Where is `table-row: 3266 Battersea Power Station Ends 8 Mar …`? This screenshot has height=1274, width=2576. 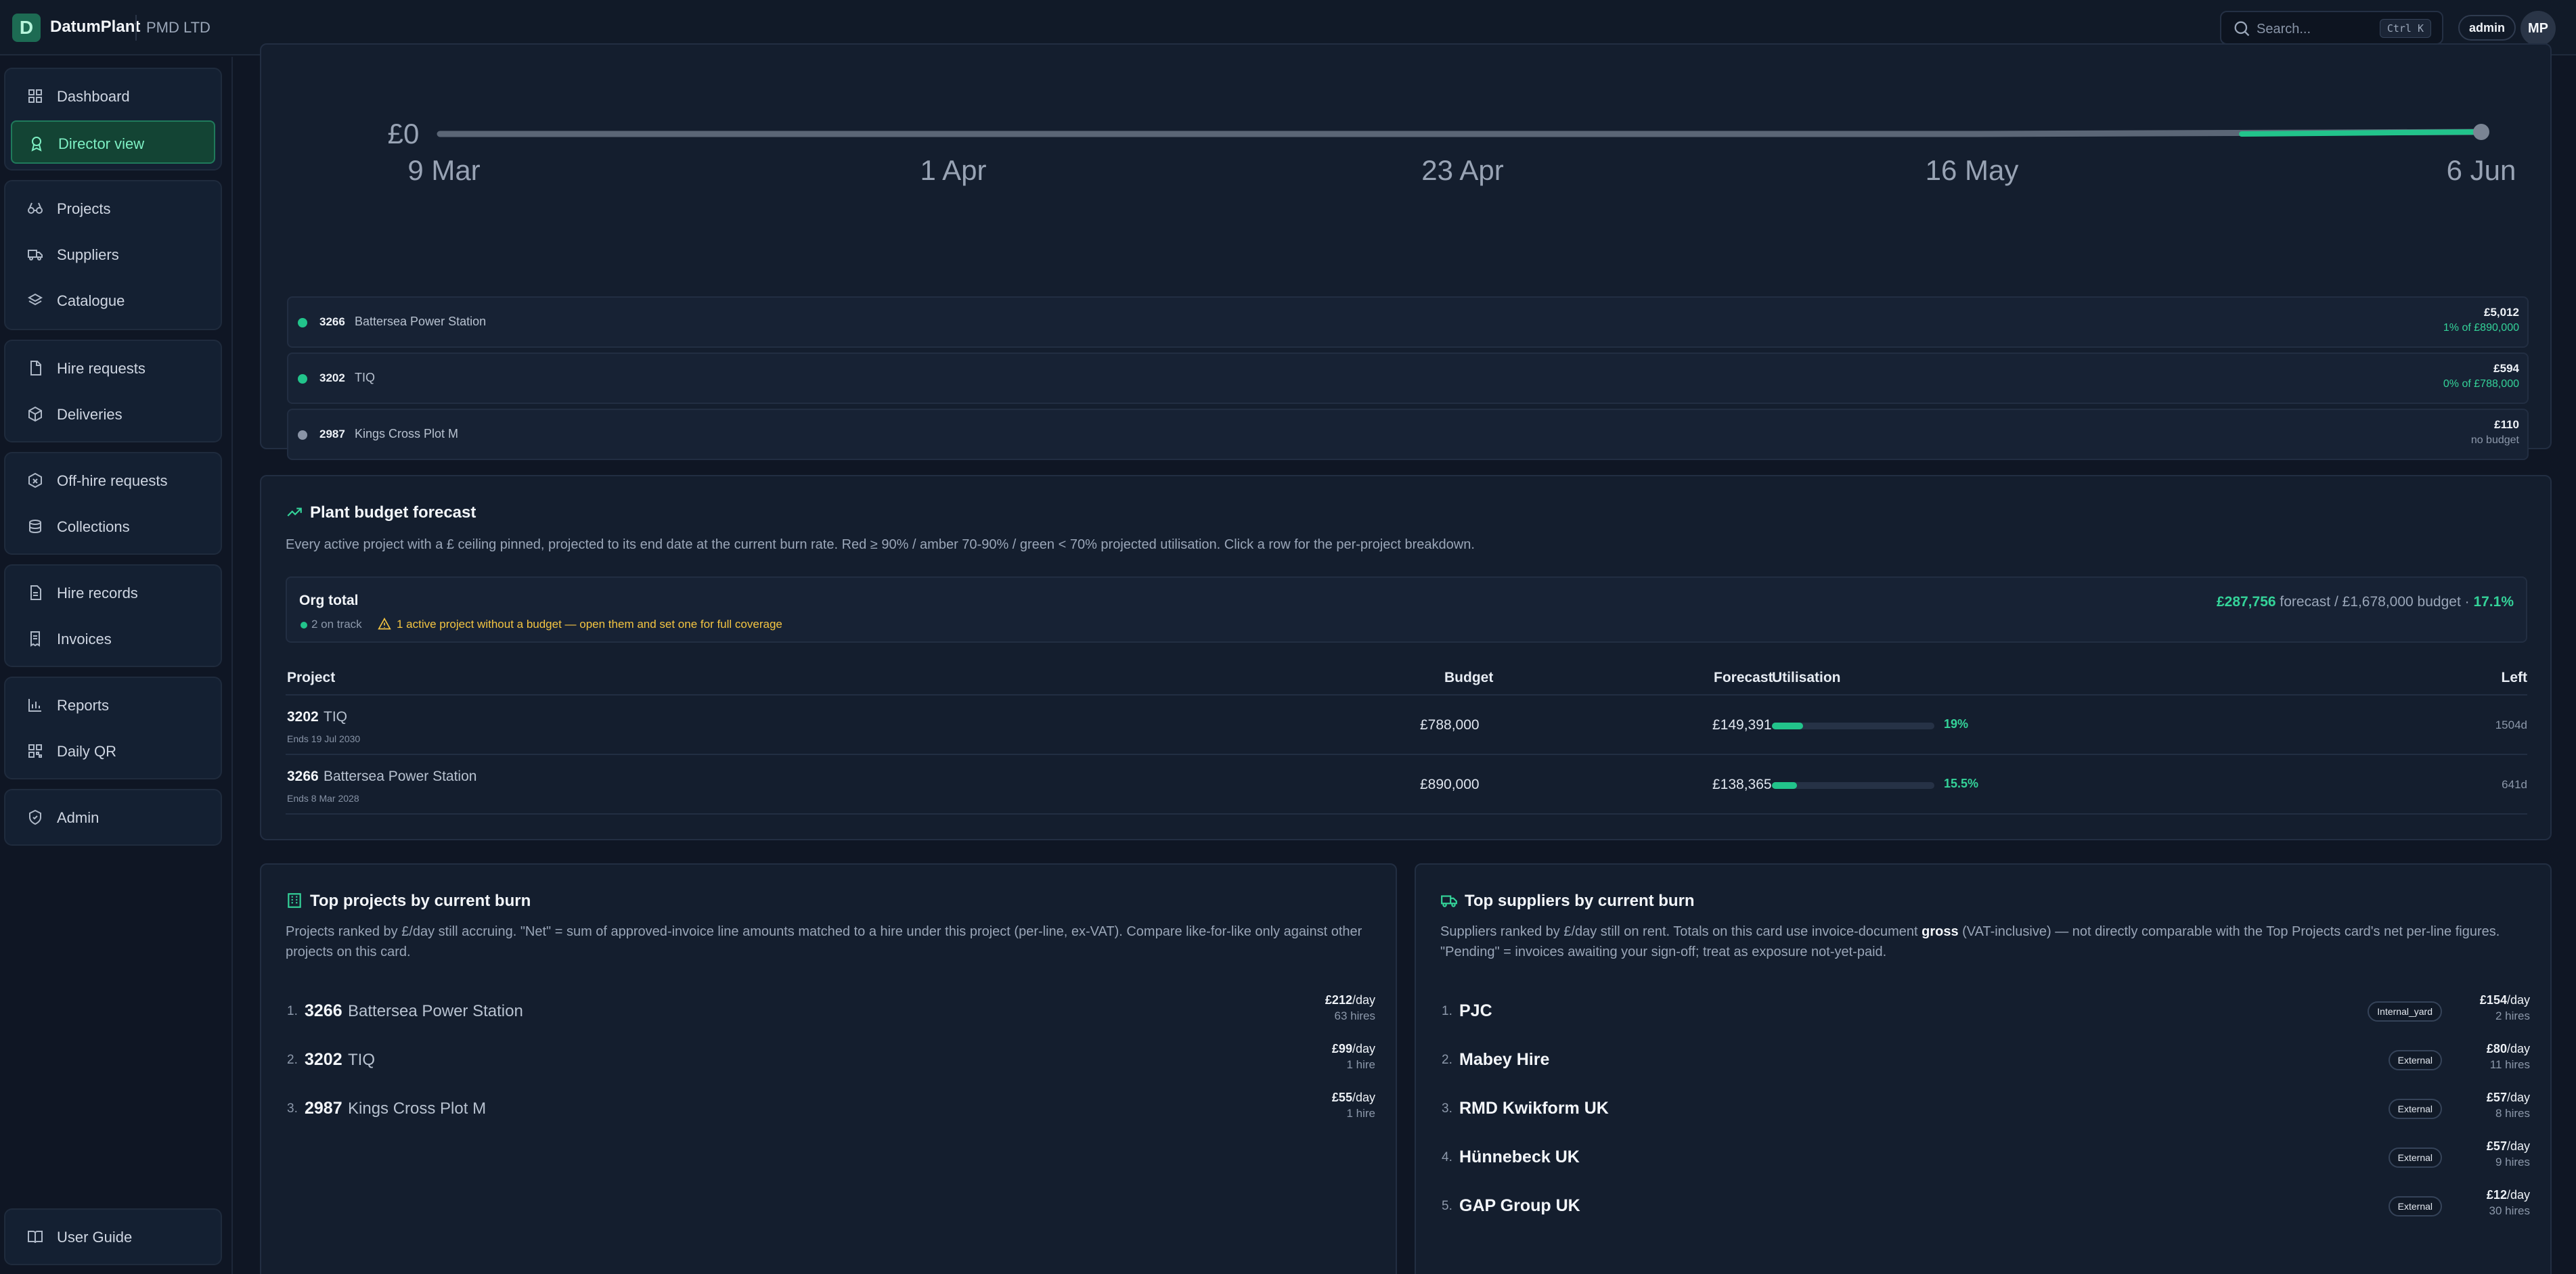 table-row: 3266 Battersea Power Station Ends 8 Mar … is located at coordinates (1406, 785).